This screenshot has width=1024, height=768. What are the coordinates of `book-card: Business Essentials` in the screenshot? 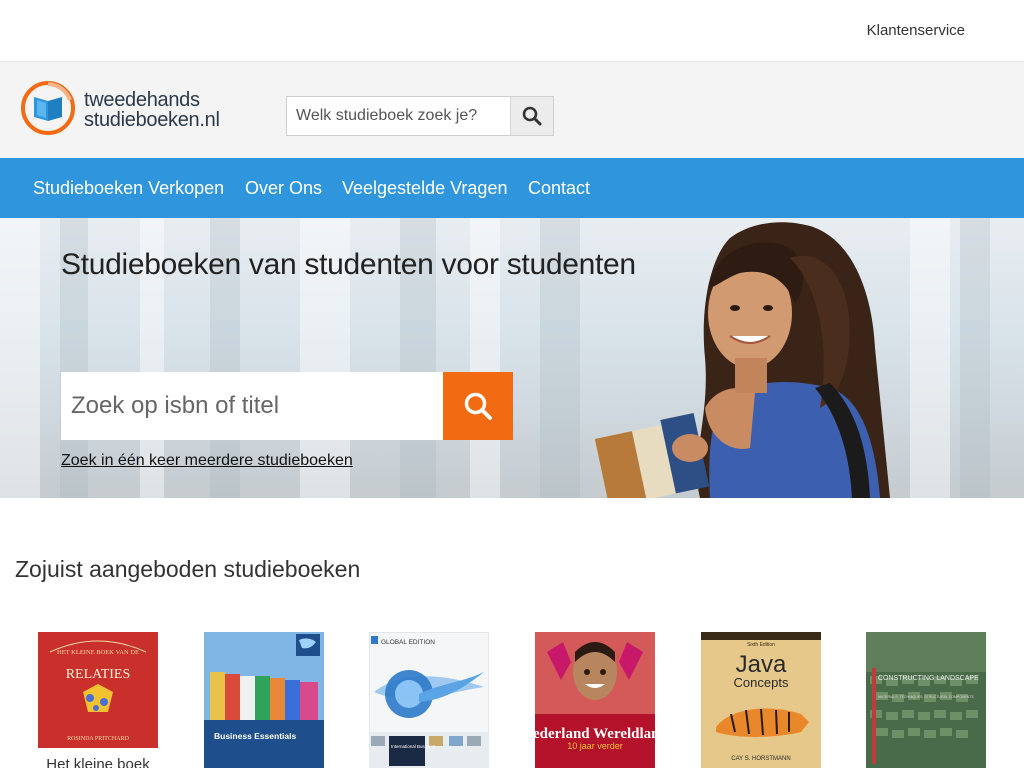 It's located at (264, 700).